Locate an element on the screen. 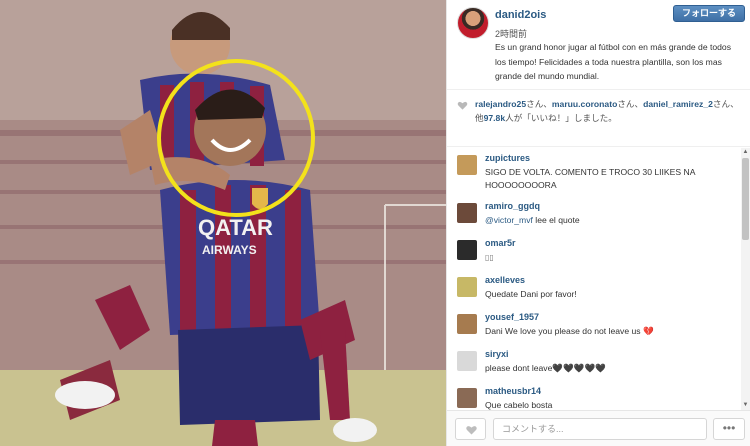  jersey-text-airways: AIRWAYS is located at coordinates (229, 250).